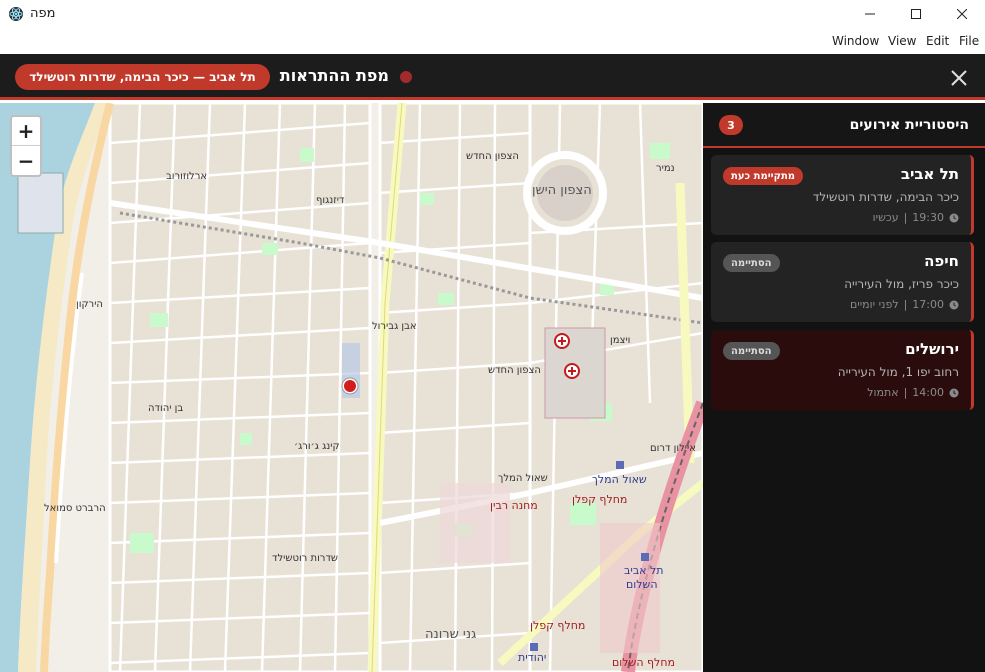 The height and width of the screenshot is (672, 985). Describe the element at coordinates (166, 408) in the screenshot. I see `map-label-ben-yehuda: בן יהודה` at that location.